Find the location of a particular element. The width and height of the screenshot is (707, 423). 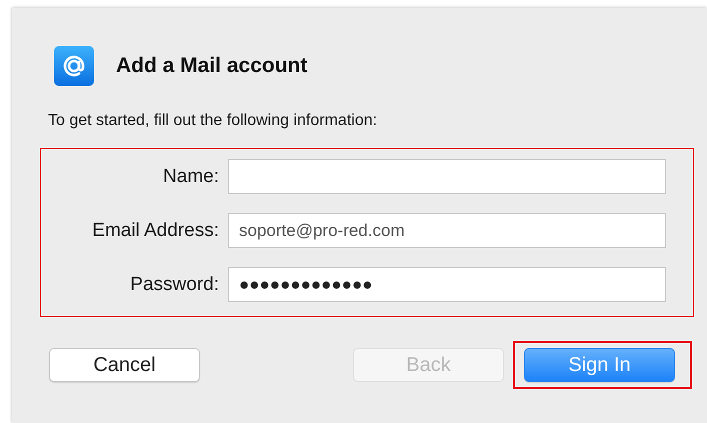

instruction-text: To get started, fill out the following information: is located at coordinates (213, 121).